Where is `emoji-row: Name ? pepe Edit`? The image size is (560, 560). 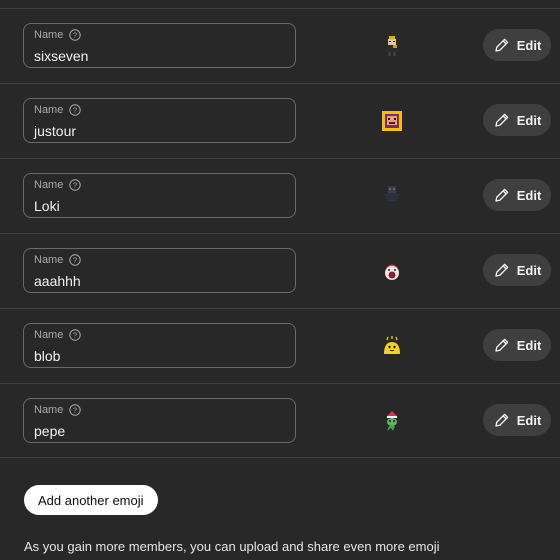 emoji-row: Name ? pepe Edit is located at coordinates (280, 420).